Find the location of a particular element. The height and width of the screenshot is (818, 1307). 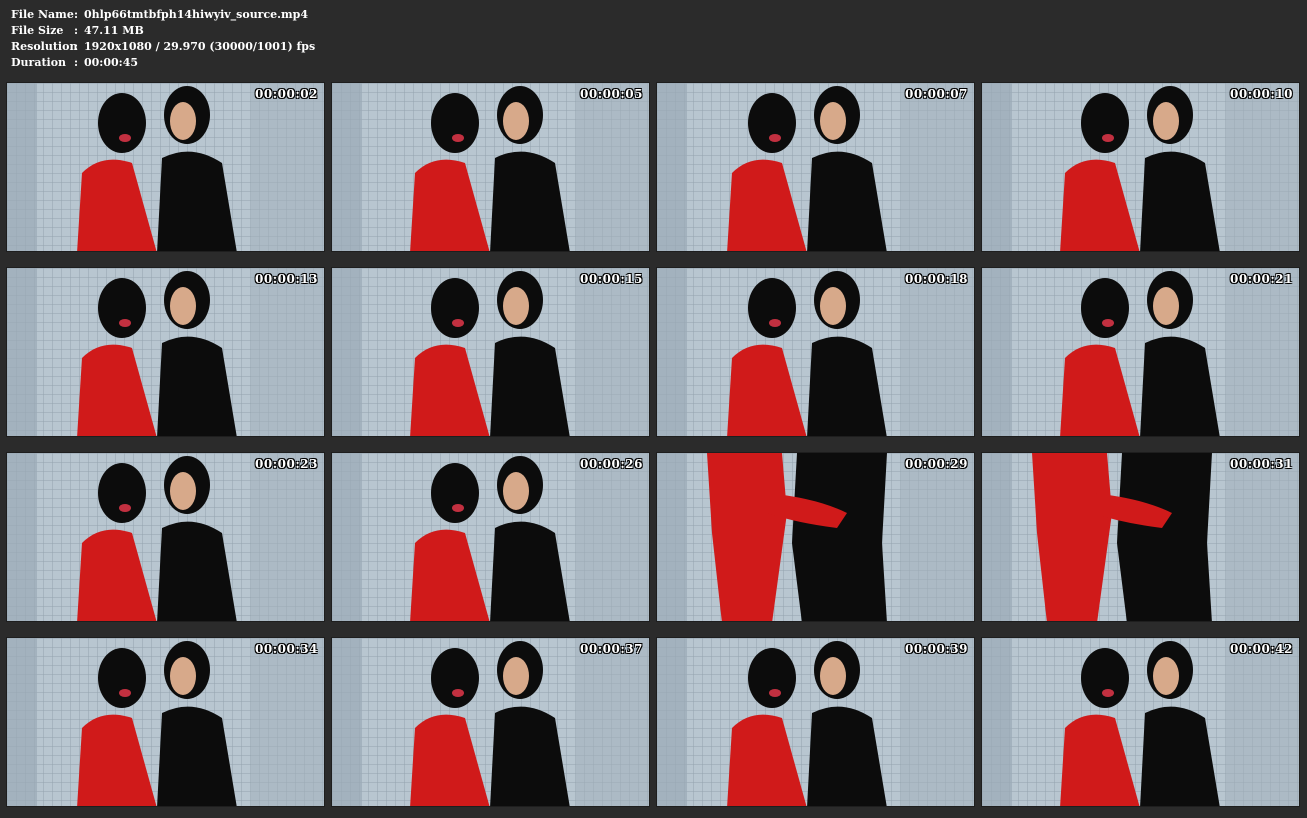

thumbnail-frame: 00:00:37 is located at coordinates (490, 722).